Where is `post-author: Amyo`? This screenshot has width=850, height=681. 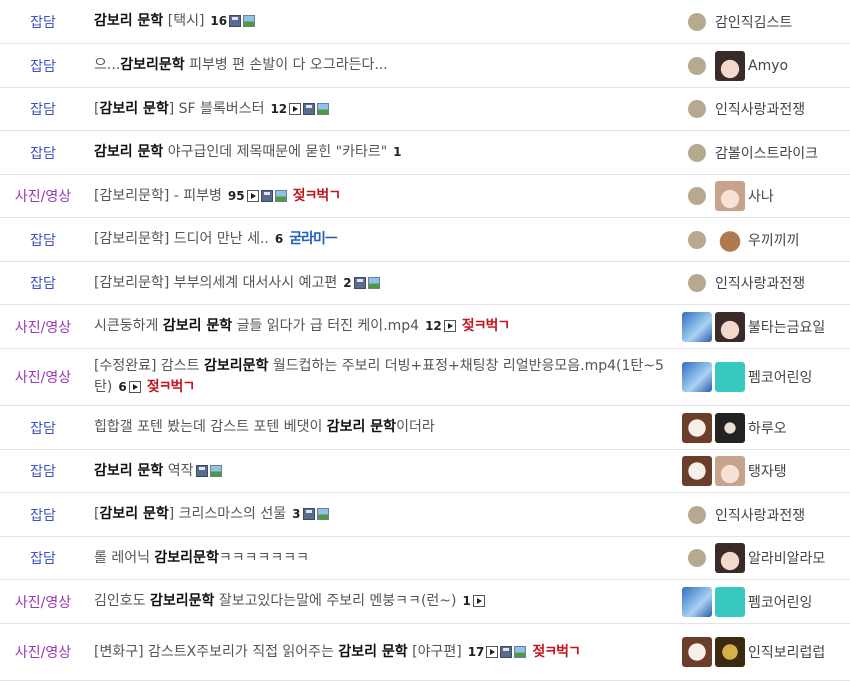
post-author: Amyo is located at coordinates (734, 65).